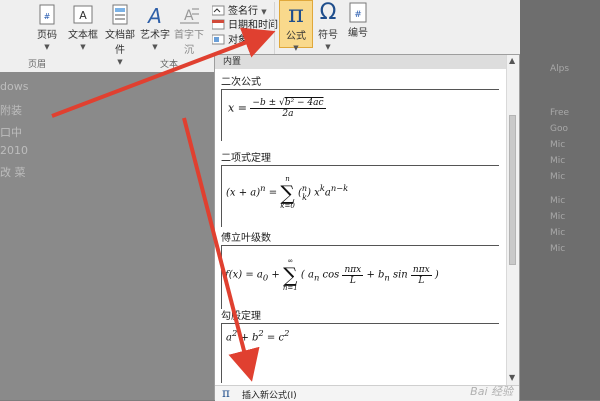 This screenshot has width=600, height=401. I want to click on binomial-formula: (x + a)n = n ∑ k=0 (n k) xkan−k, so click(287, 192).